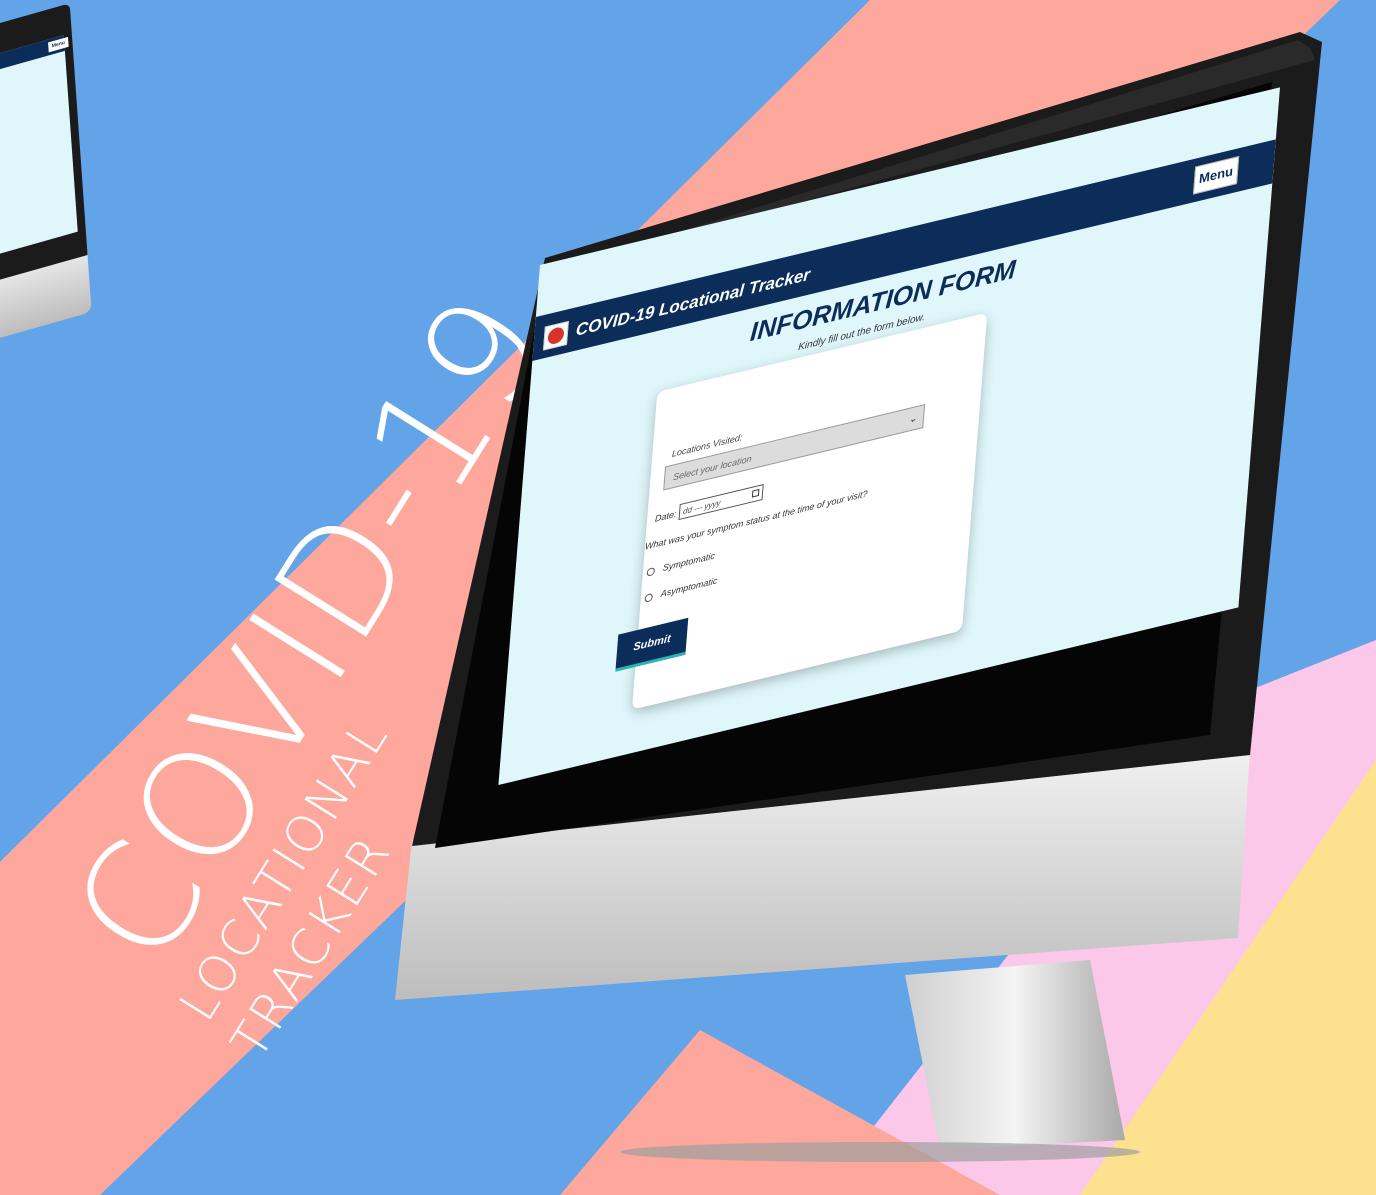 The height and width of the screenshot is (1195, 1376). Describe the element at coordinates (701, 507) in the screenshot. I see `date-placeholder: dd --- yyyy` at that location.